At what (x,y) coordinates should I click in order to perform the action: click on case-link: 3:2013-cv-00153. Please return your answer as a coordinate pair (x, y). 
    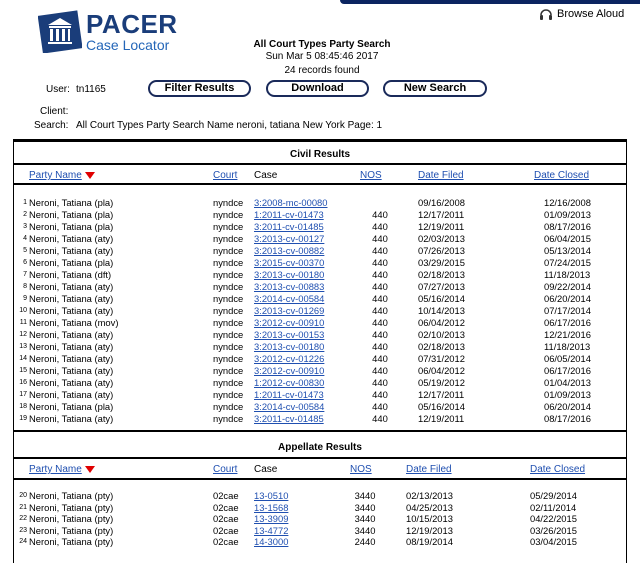
    Looking at the image, I should click on (289, 334).